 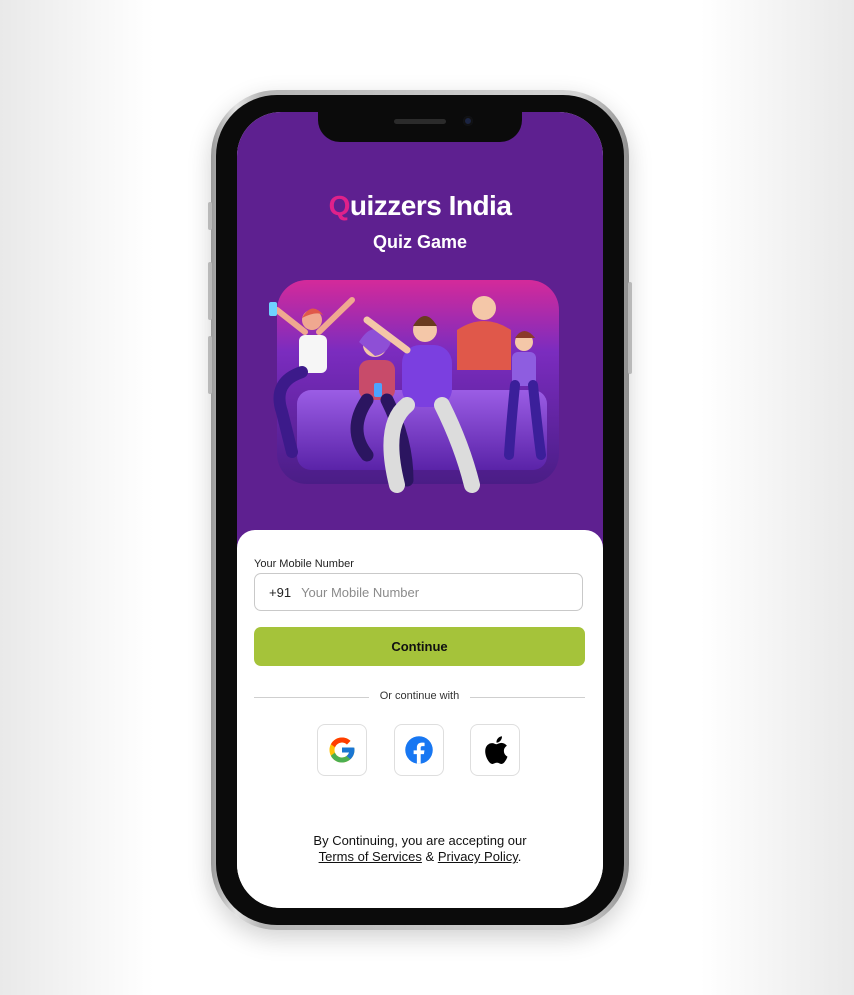 I want to click on logo-text: uizzers, so click(x=399, y=205).